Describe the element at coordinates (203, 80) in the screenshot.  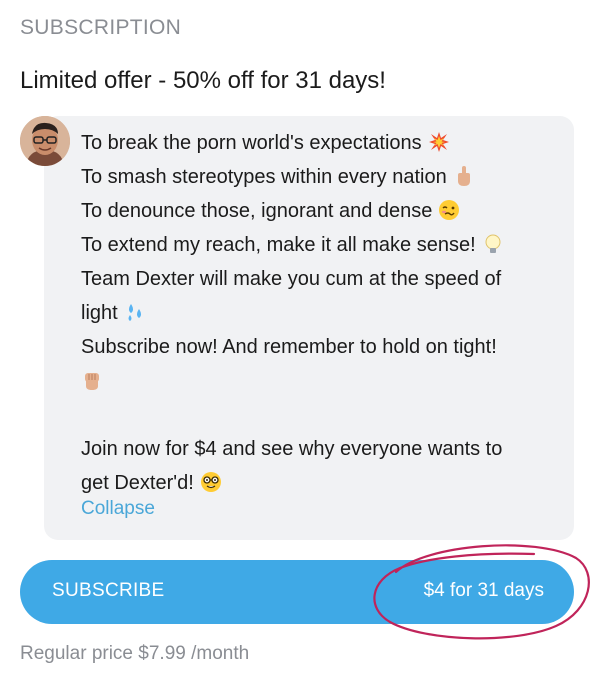
I see `offer-title: Limited offer - 50% off for 31 days!` at that location.